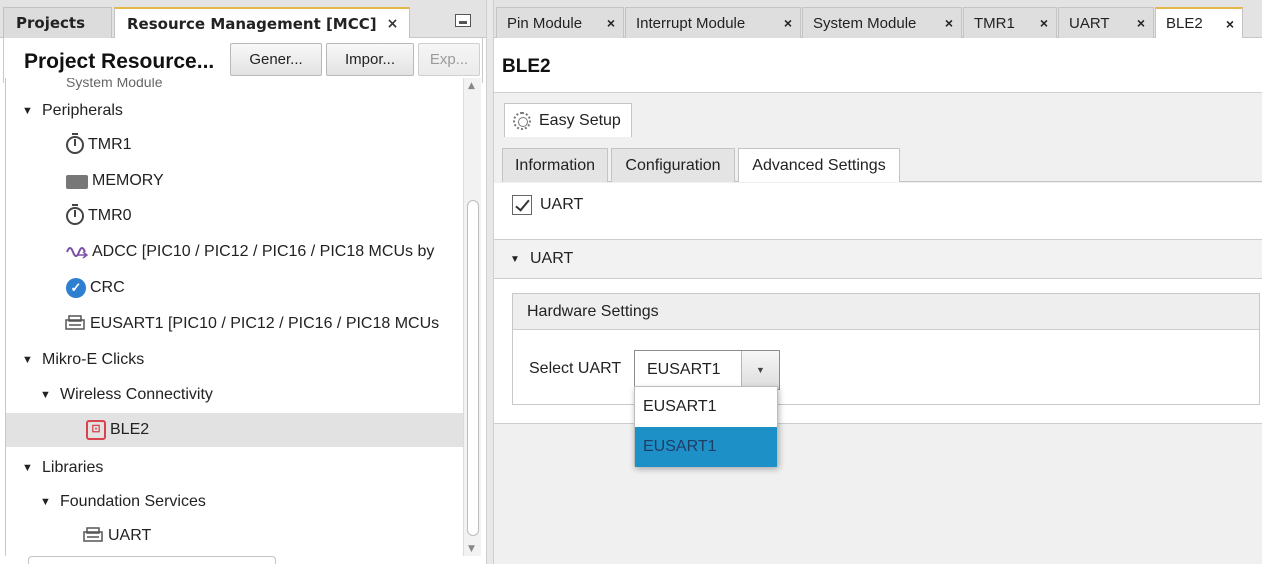 This screenshot has height=564, width=1262. I want to click on tree-item-memory: MEMORY, so click(234, 181).